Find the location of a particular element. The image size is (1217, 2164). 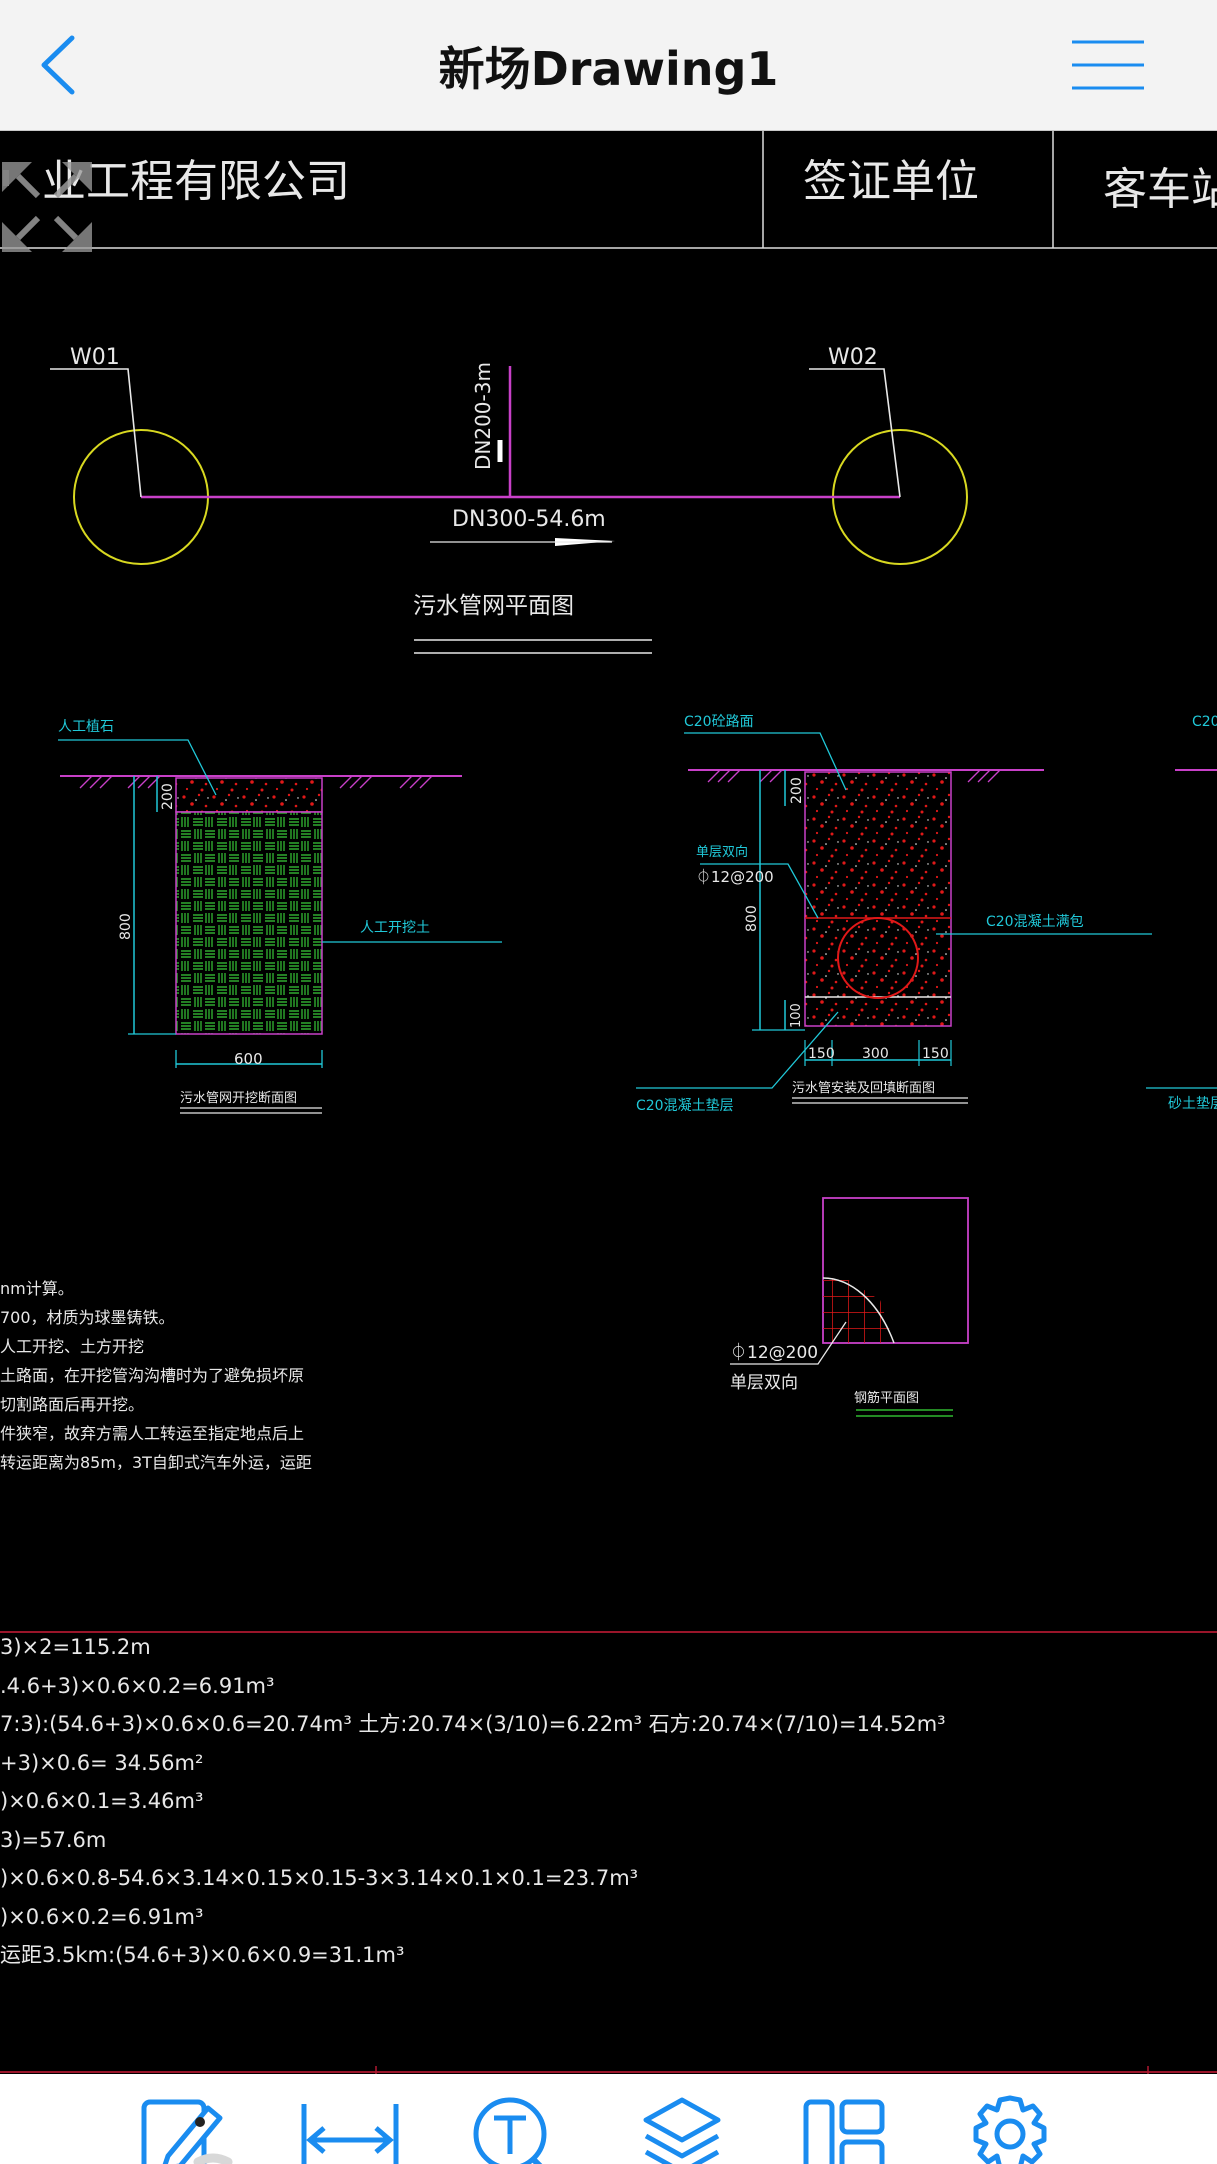

title-block-partial-cell: 客车站 is located at coordinates (1160, 189).